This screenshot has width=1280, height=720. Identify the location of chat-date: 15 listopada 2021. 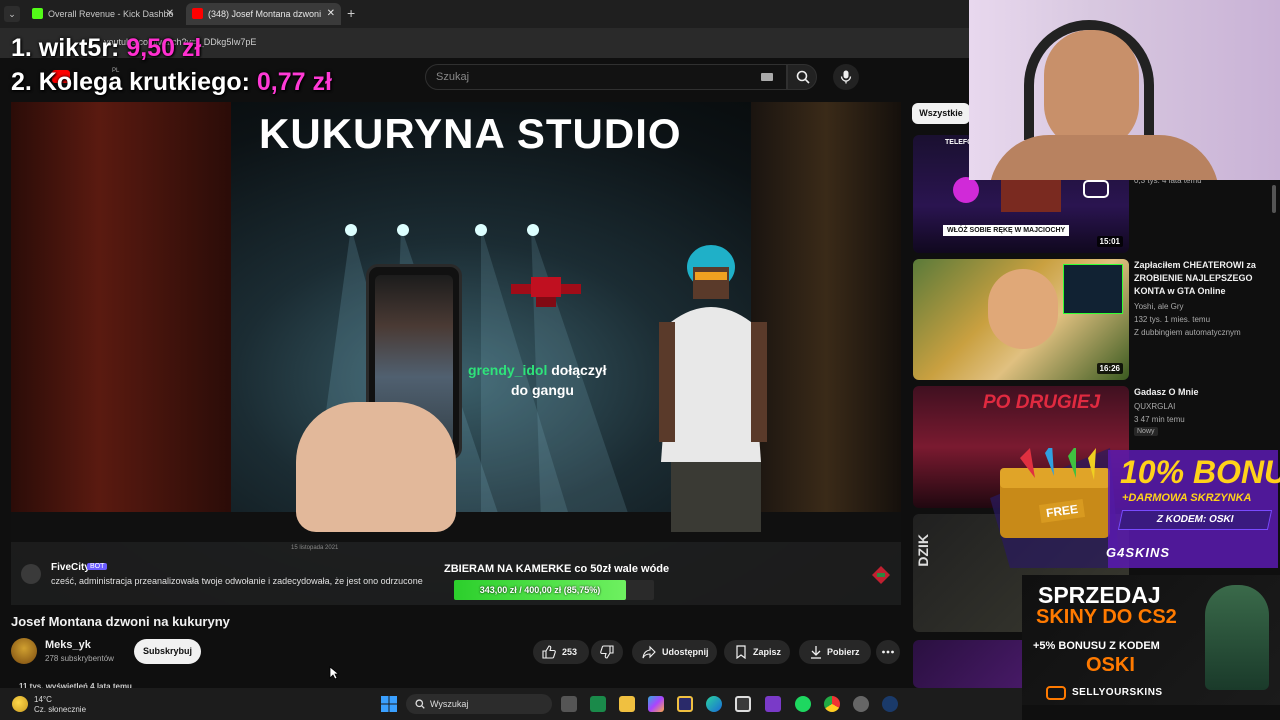
(315, 548).